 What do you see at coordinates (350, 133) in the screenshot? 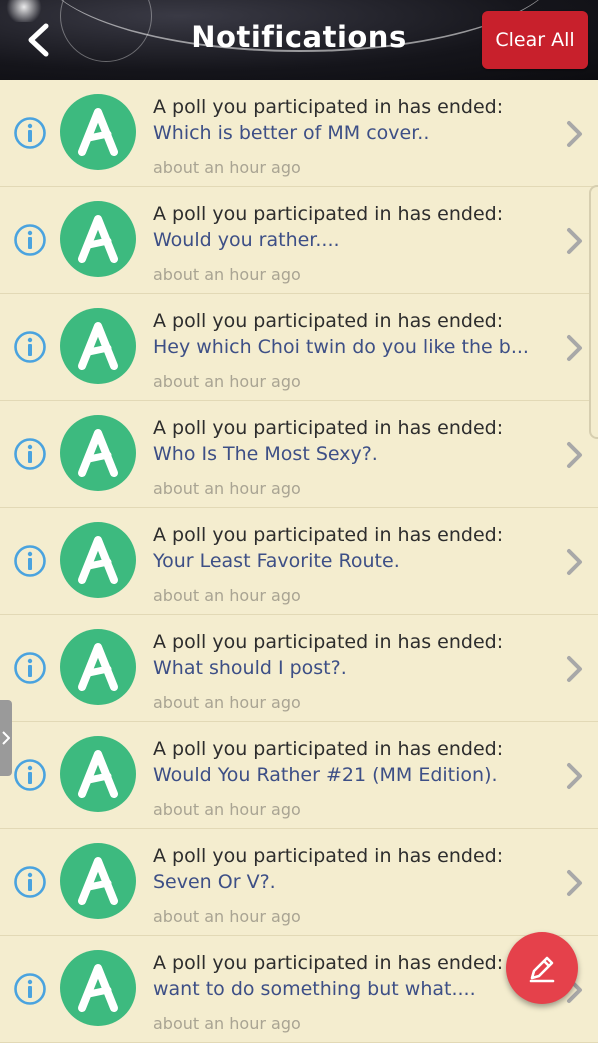
I see `poll-title: Which is better of MM cover..` at bounding box center [350, 133].